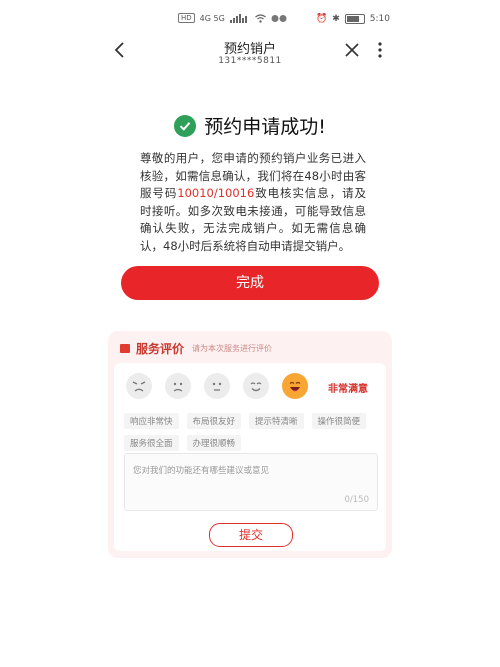  Describe the element at coordinates (357, 500) in the screenshot. I see `char-counter: 0/150` at that location.